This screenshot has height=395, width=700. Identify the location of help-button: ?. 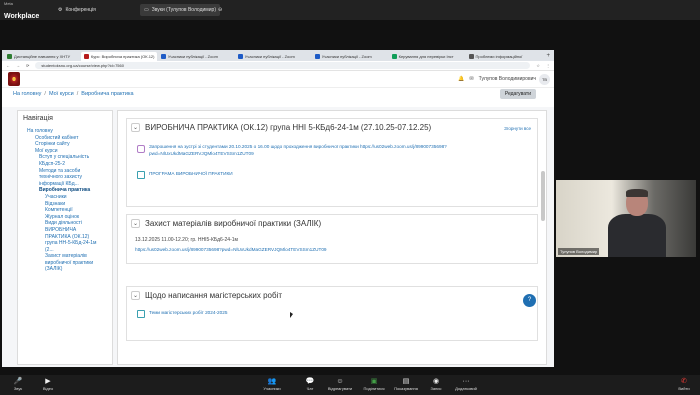
(529, 300).